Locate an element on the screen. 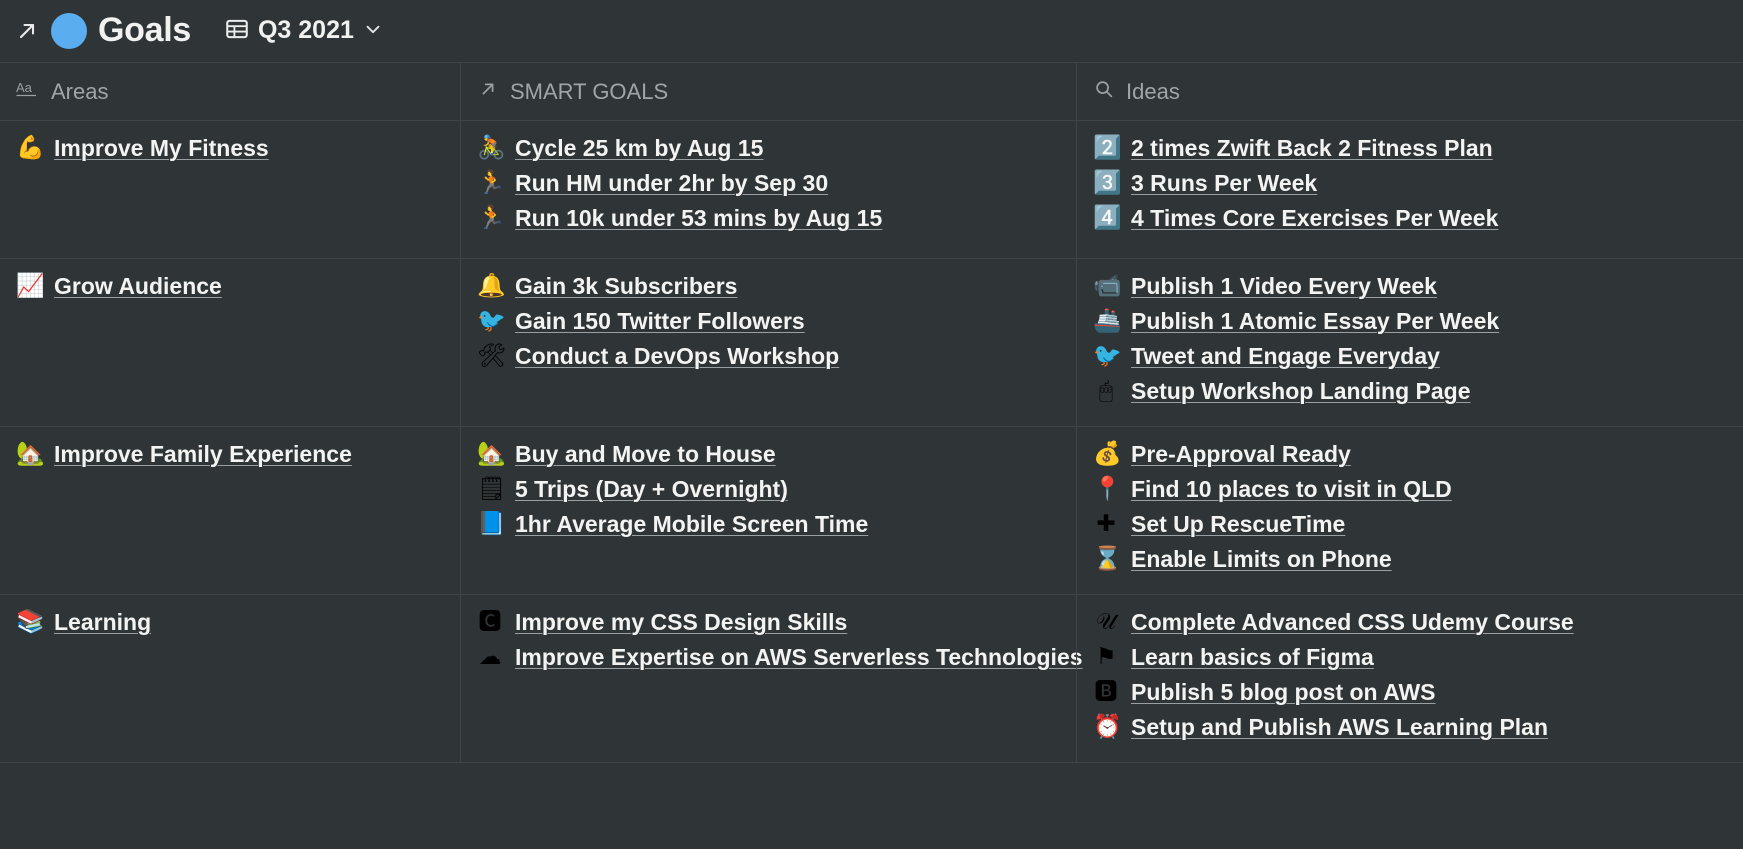 Image resolution: width=1743 pixels, height=849 pixels. idea-label: Set Up RescueTime is located at coordinates (1238, 524).